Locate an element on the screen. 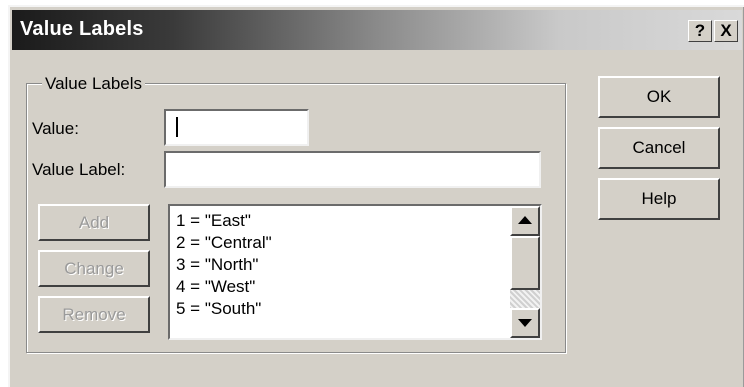 The width and height of the screenshot is (744, 387). groupbox-label: Value Labels is located at coordinates (94, 84).